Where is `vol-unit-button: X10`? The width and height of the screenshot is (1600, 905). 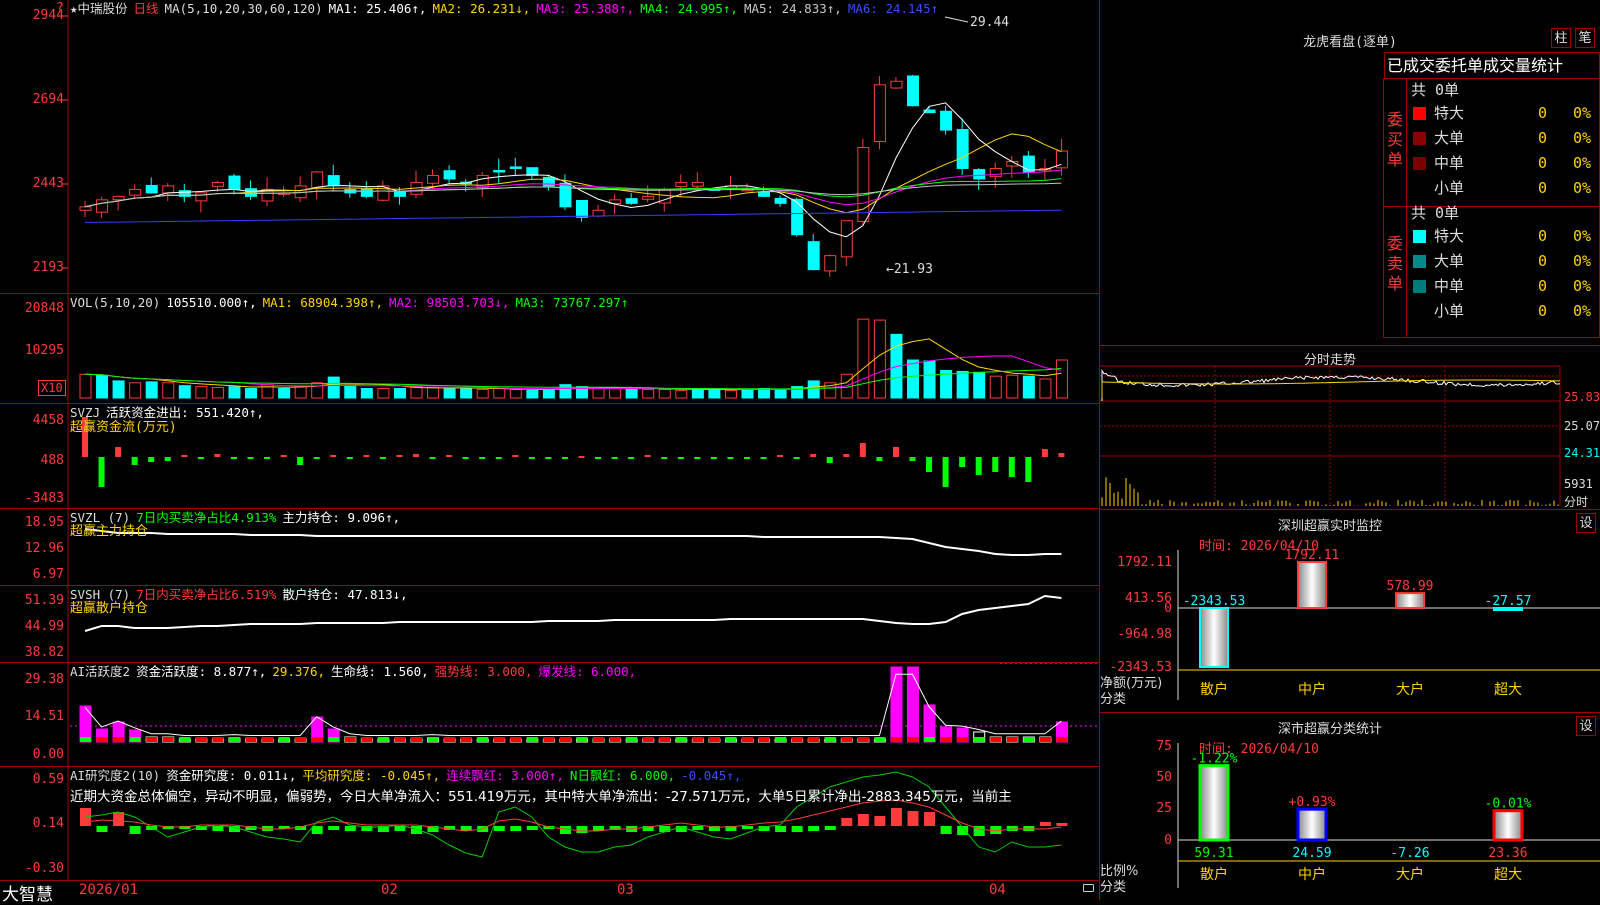
vol-unit-button: X10 is located at coordinates (52, 388).